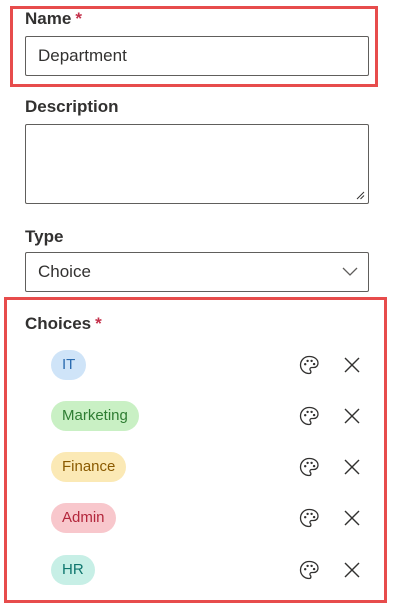 This screenshot has height=609, width=394. Describe the element at coordinates (82, 55) in the screenshot. I see `name-input-value: Department` at that location.